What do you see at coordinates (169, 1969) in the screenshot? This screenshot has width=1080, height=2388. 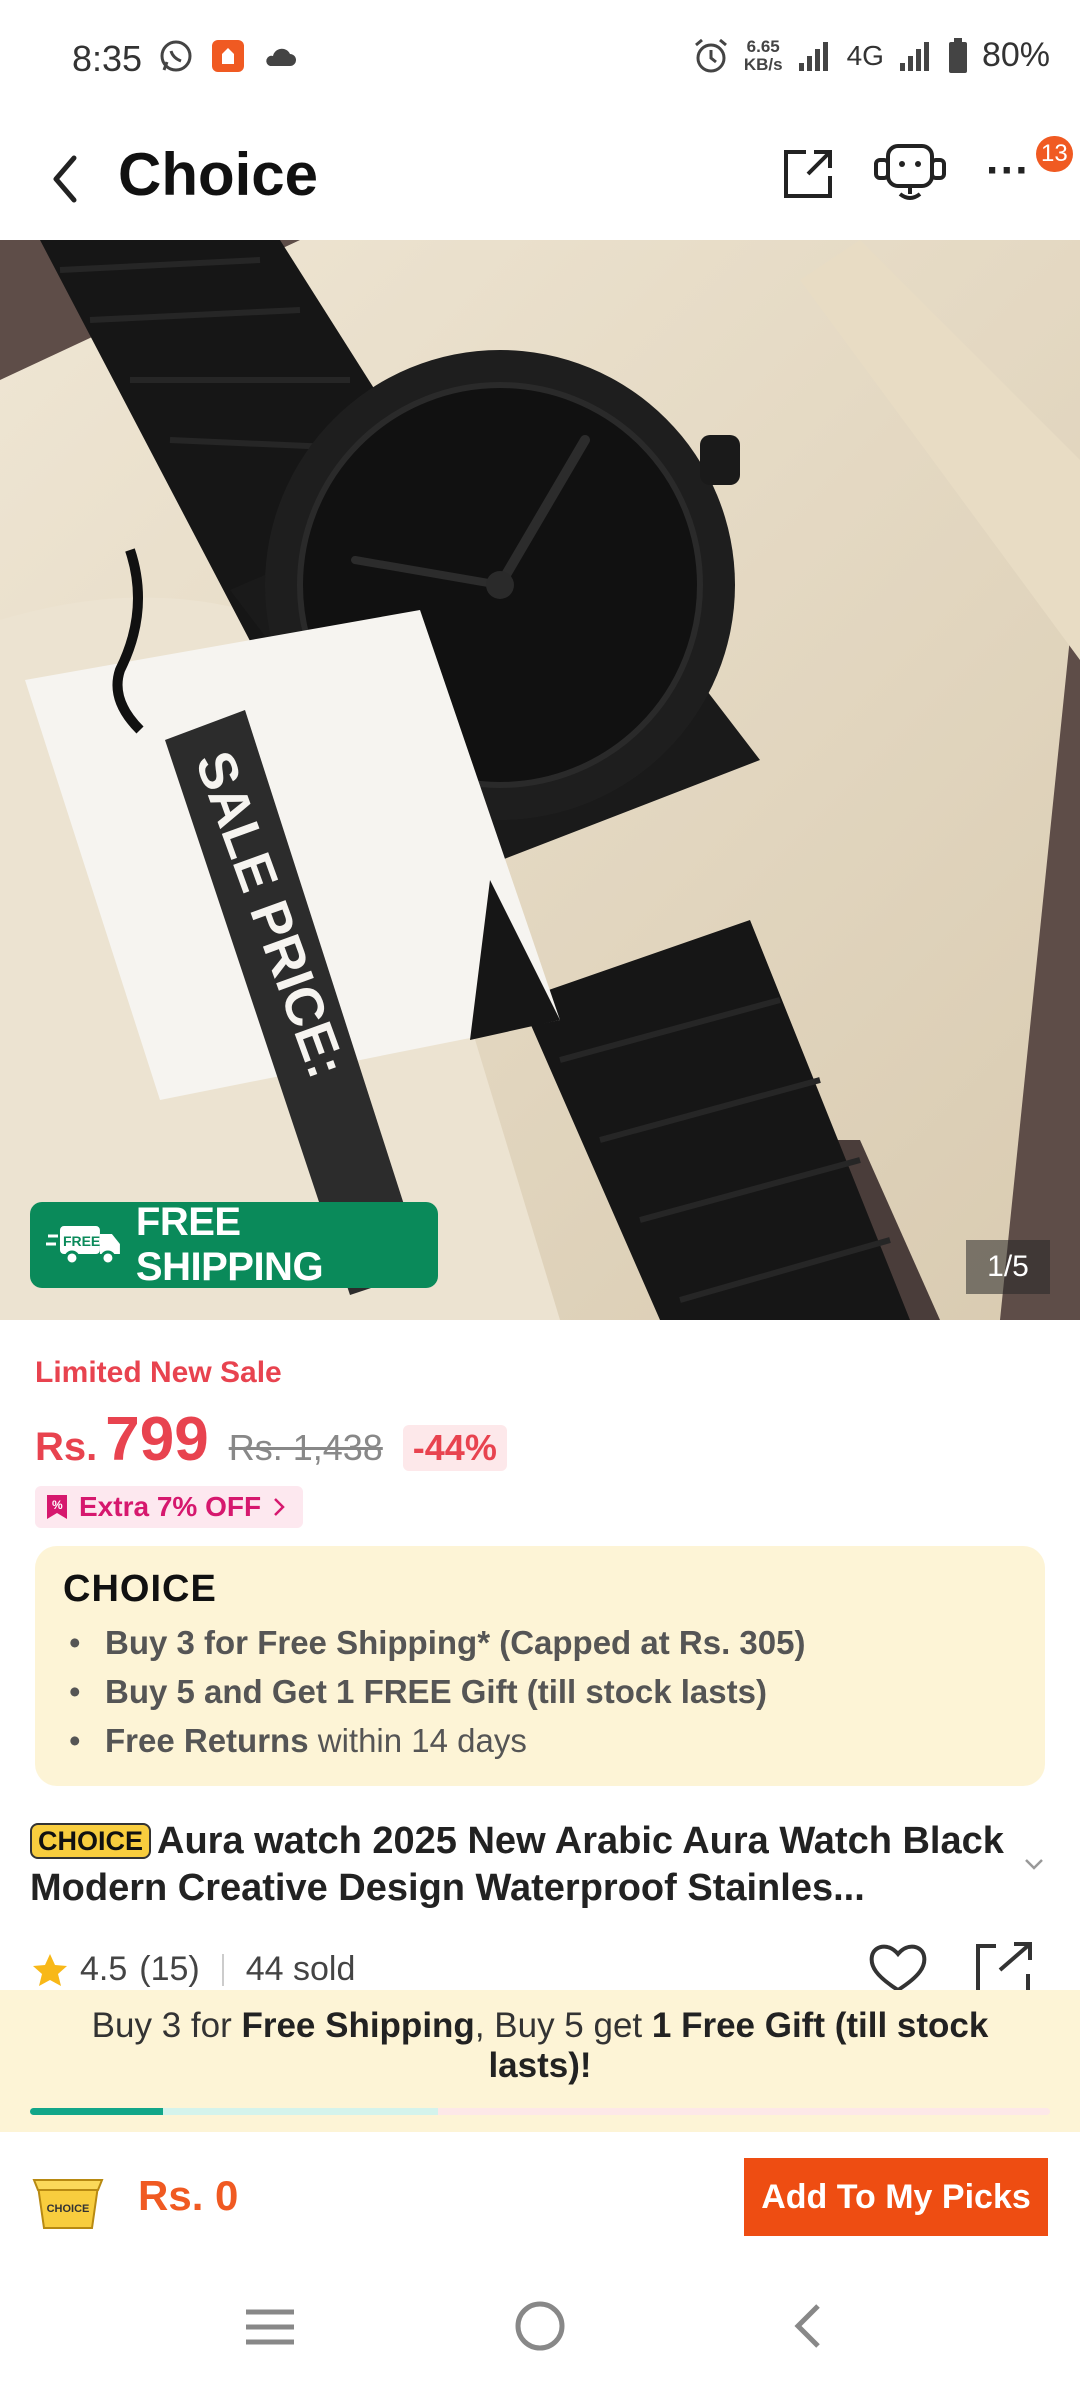 I see `review-count: (15)` at bounding box center [169, 1969].